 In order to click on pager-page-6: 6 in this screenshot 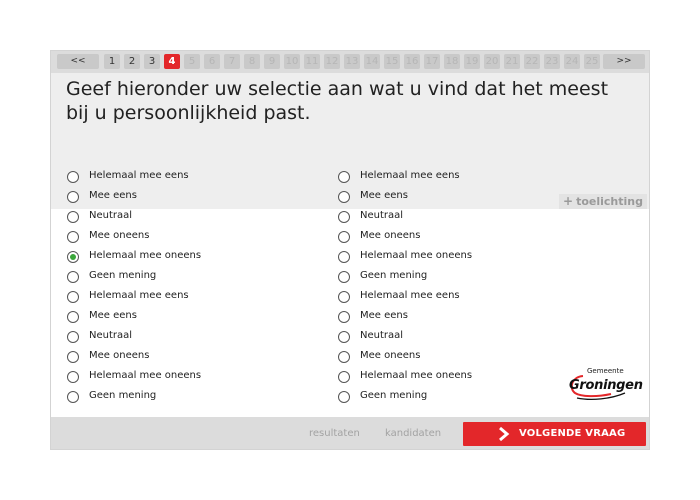, I will do `click(212, 61)`.